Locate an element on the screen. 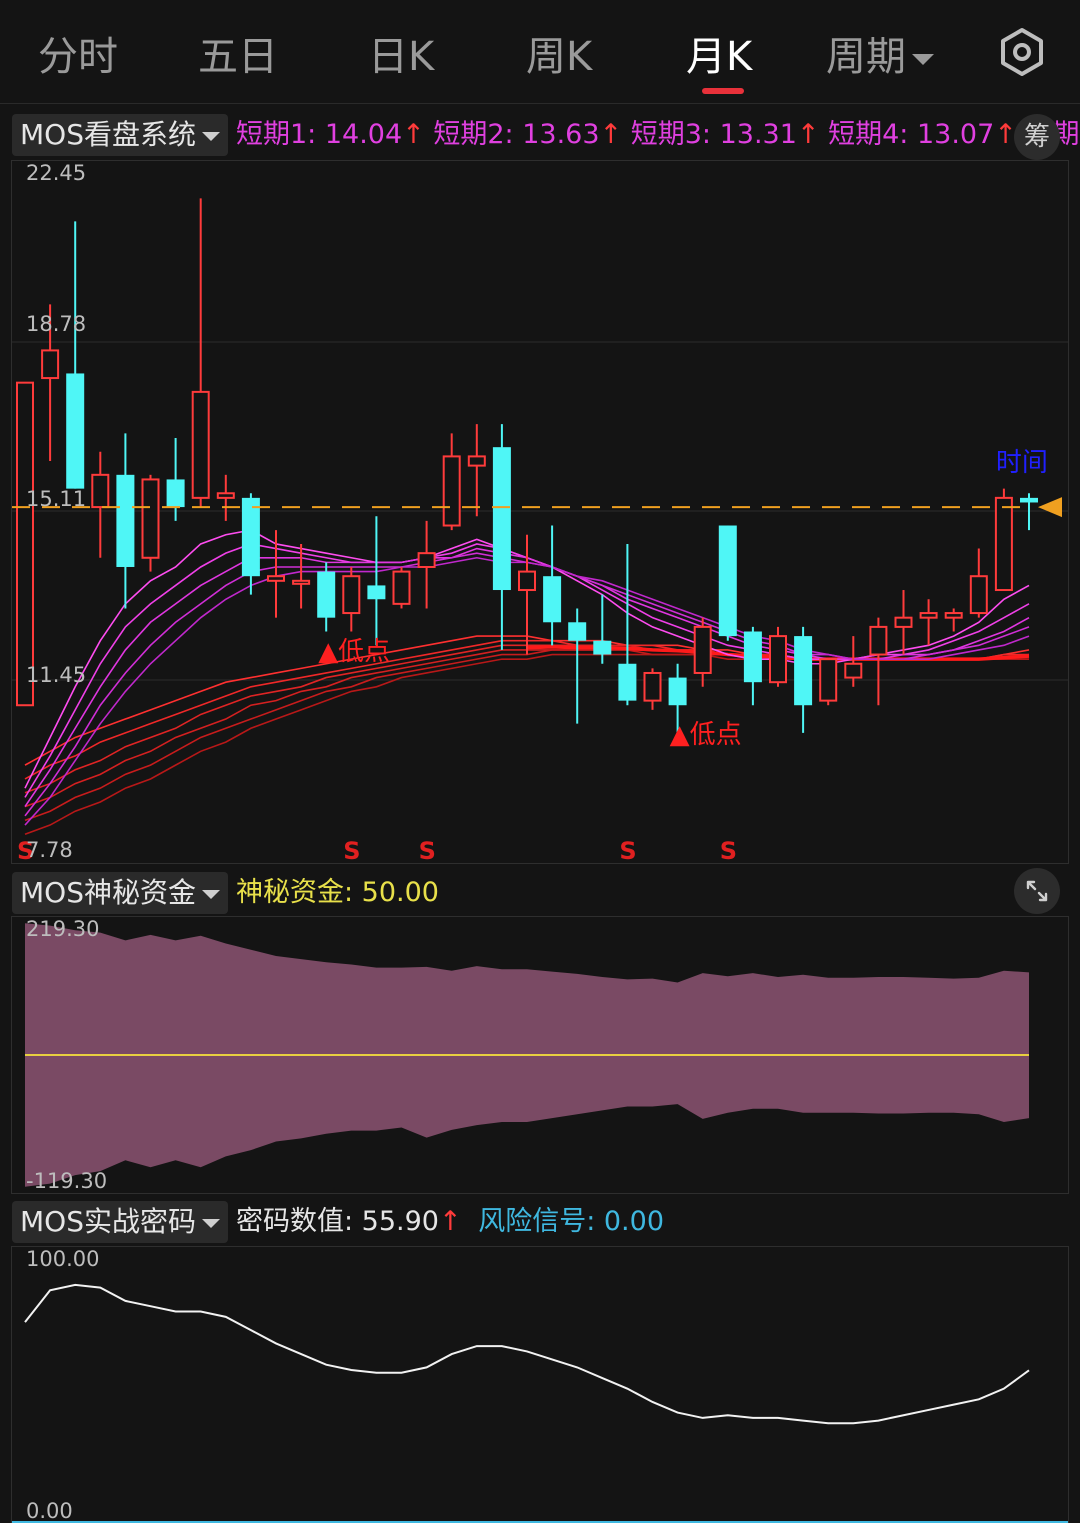 The width and height of the screenshot is (1080, 1523). sub1-indicator-name: MOS神秘资金 is located at coordinates (108, 892).